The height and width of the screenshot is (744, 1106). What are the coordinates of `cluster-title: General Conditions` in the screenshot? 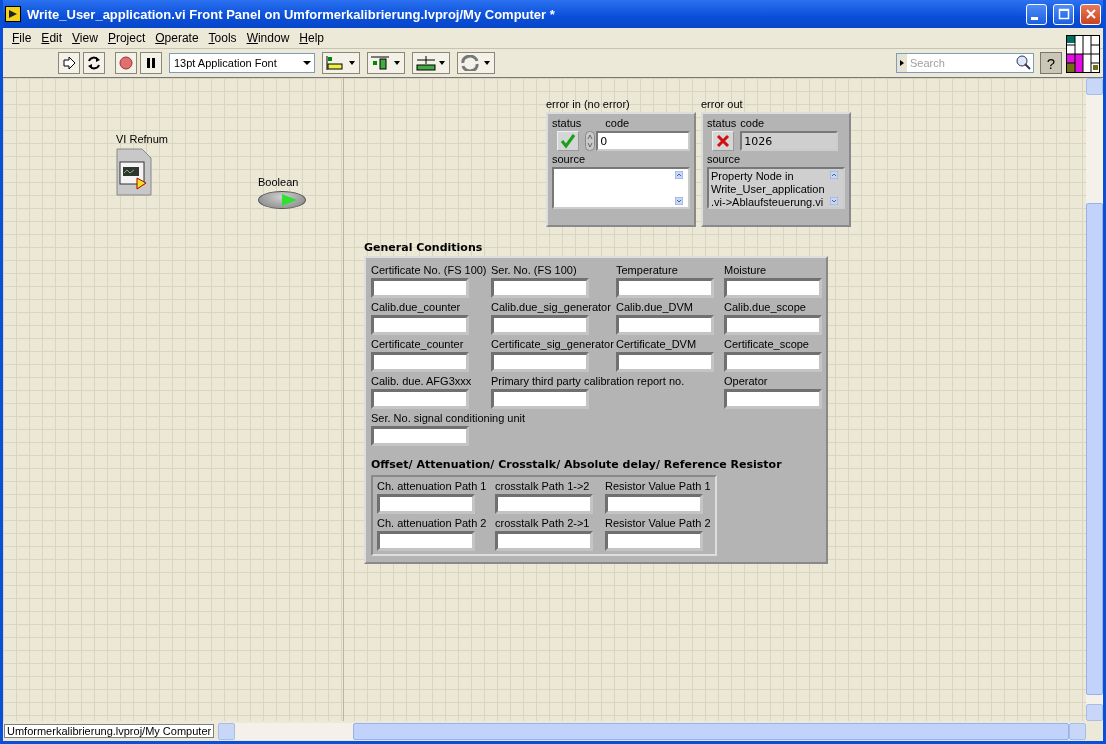 It's located at (424, 247).